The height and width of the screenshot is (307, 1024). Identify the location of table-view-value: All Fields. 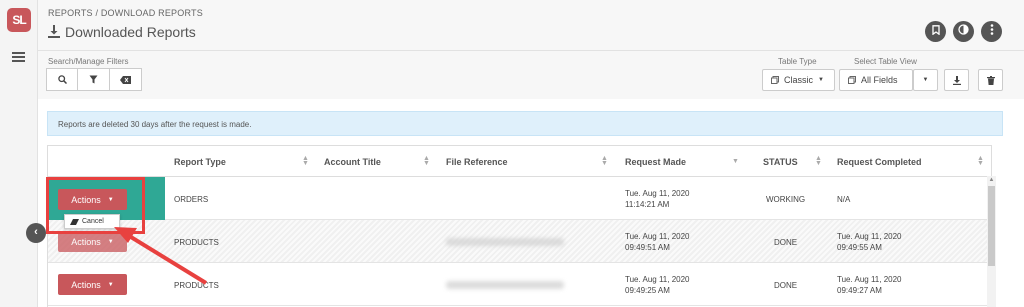
(879, 80).